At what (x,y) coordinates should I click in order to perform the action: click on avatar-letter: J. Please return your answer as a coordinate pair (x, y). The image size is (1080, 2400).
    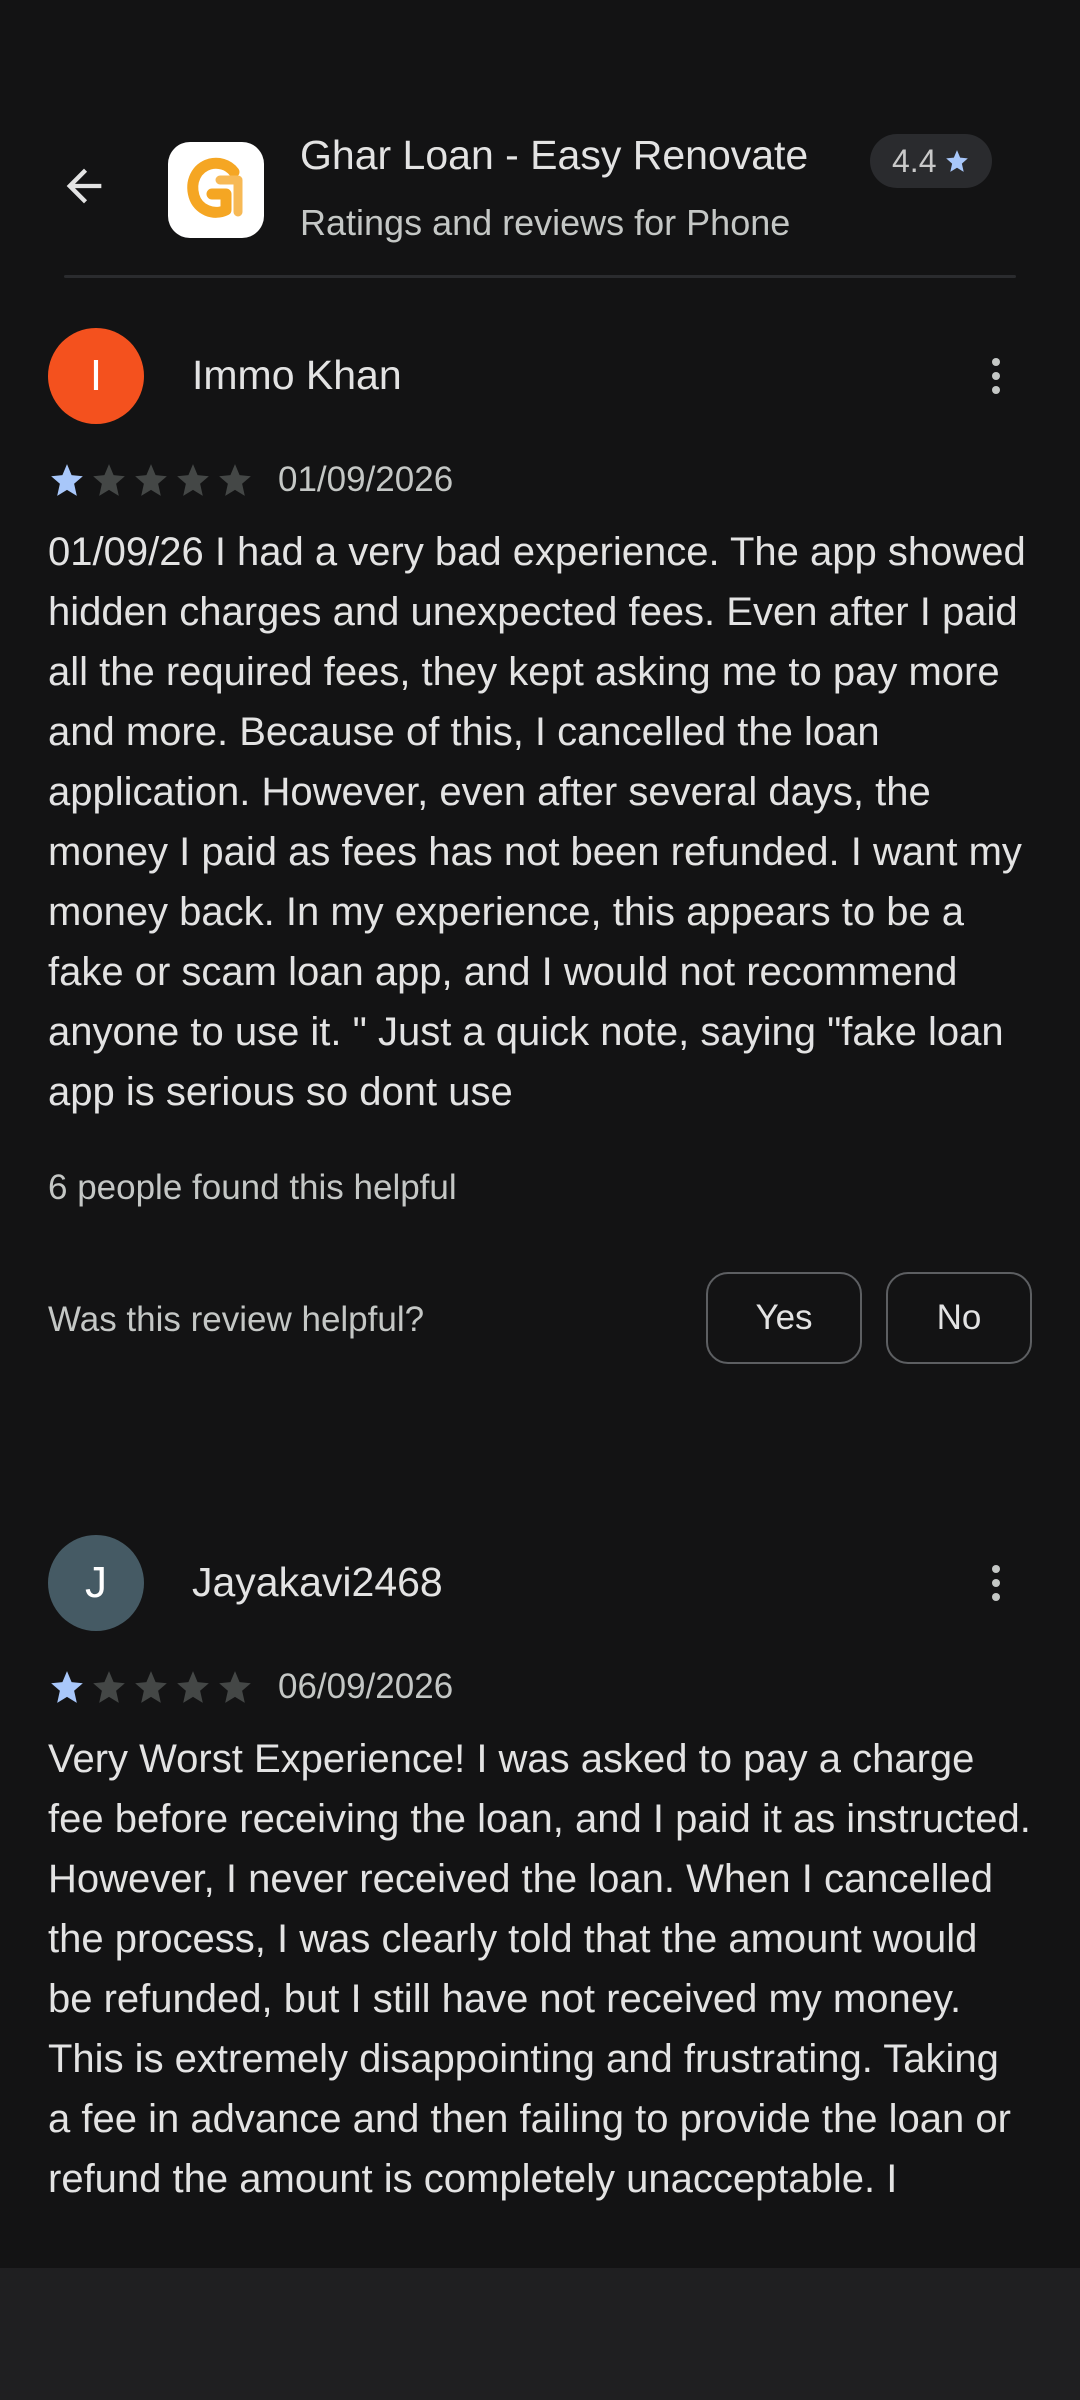
    Looking at the image, I should click on (96, 1582).